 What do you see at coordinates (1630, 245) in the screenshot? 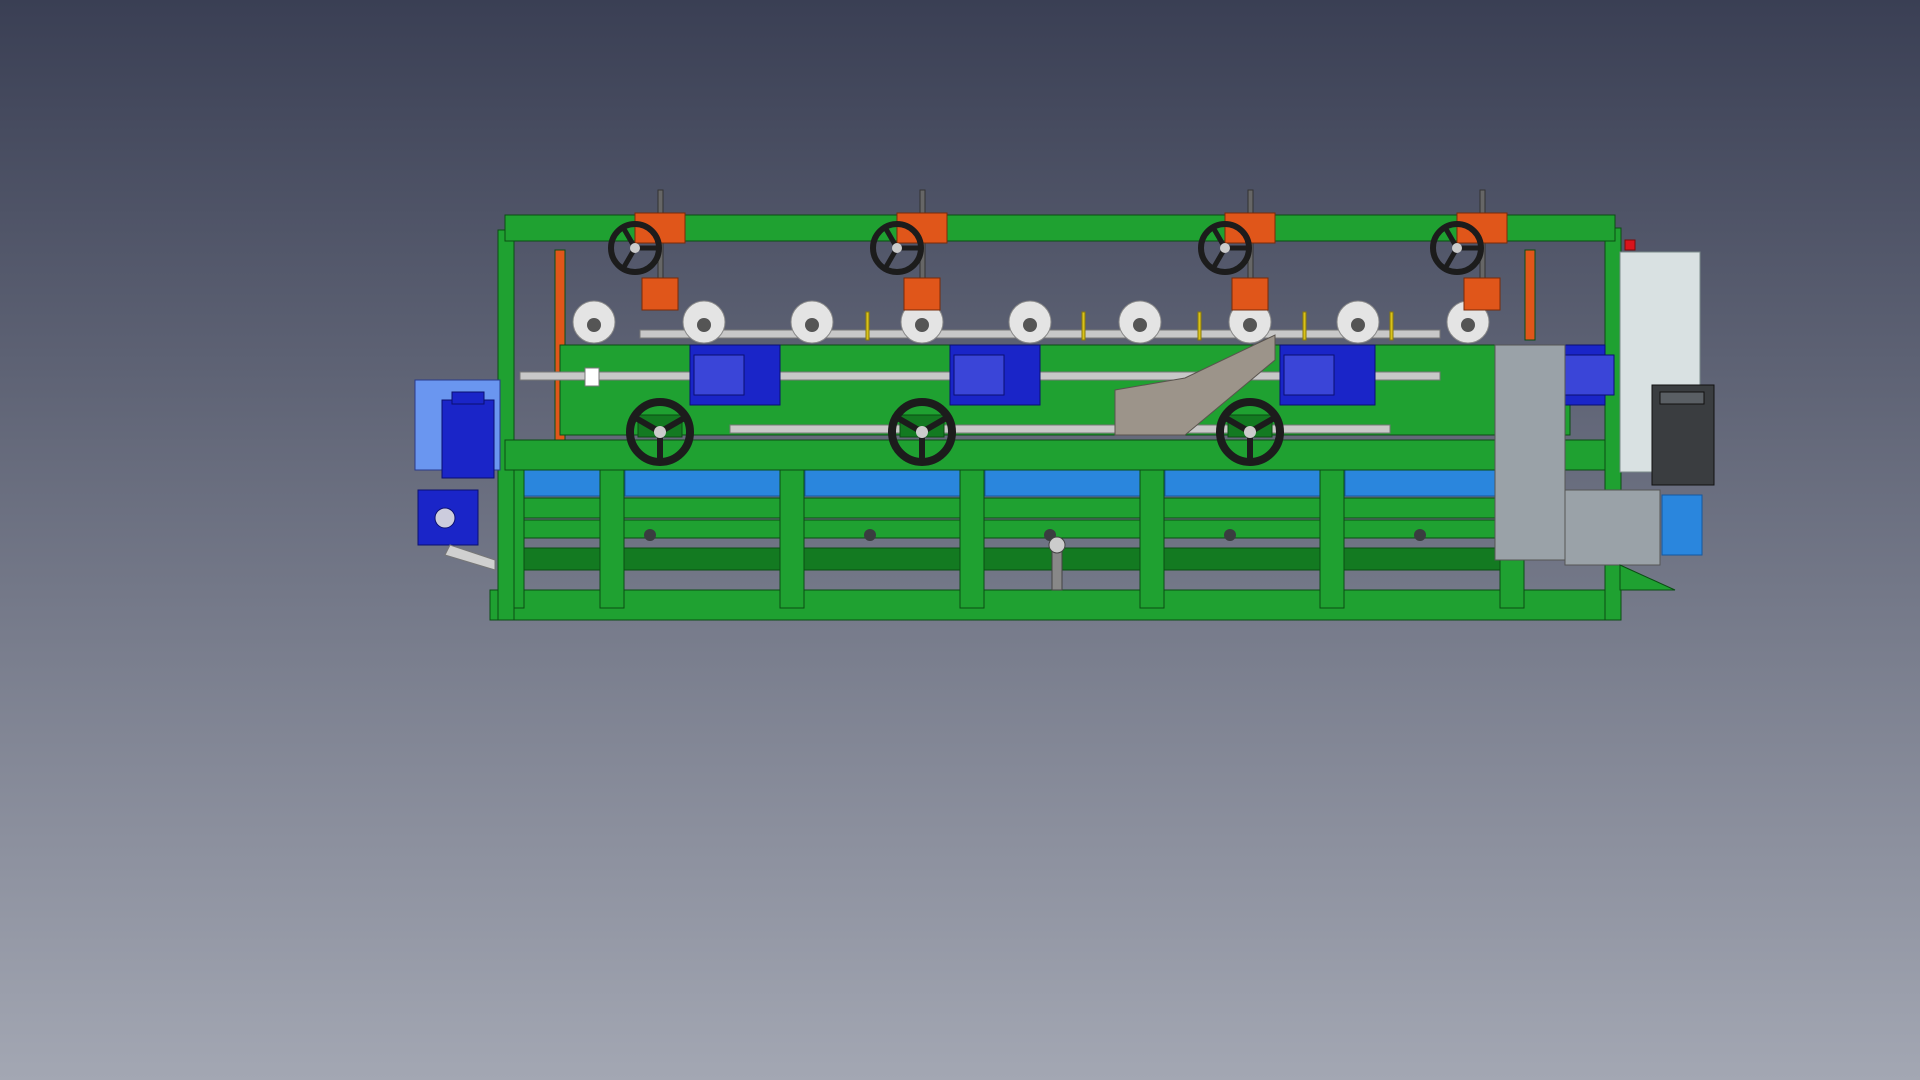
I see `emergency-stop-button` at bounding box center [1630, 245].